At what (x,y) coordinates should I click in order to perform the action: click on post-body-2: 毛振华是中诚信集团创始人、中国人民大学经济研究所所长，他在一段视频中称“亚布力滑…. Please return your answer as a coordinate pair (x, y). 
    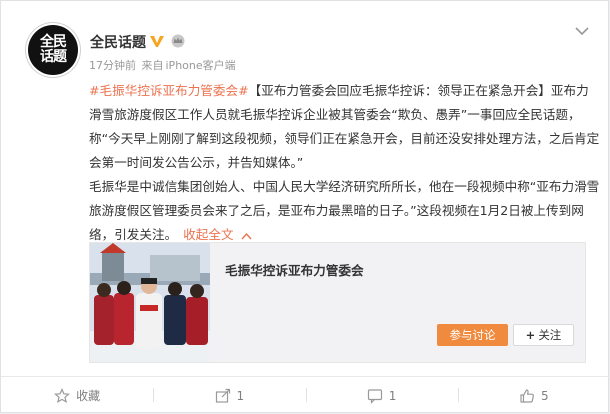
    Looking at the image, I should click on (344, 210).